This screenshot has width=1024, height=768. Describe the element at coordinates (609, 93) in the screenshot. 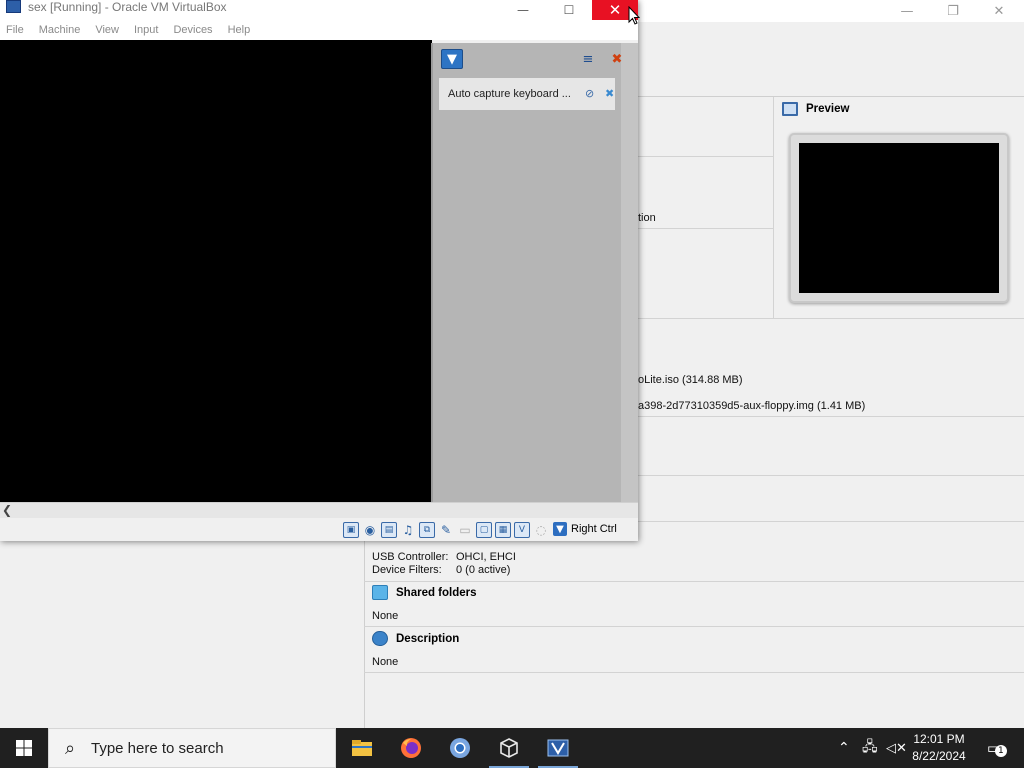

I see `close-notification-icon: ✖` at that location.